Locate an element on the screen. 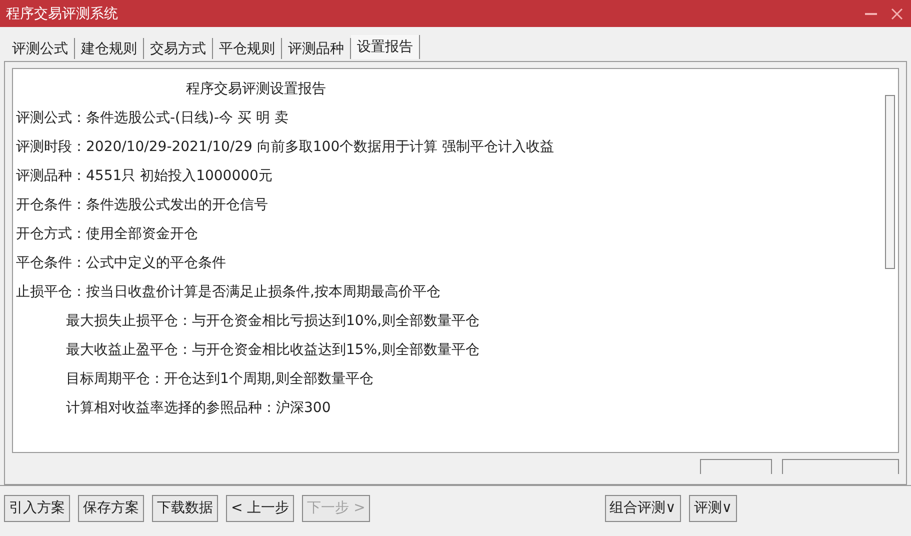 This screenshot has width=911, height=536. window-title: 程序交易评测系统 is located at coordinates (62, 13).